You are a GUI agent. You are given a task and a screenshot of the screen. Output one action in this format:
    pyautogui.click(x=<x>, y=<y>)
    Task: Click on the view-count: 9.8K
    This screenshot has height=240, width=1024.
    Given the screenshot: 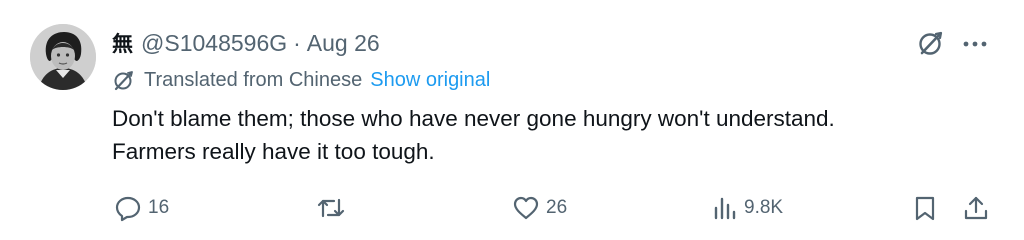 What is the action you would take?
    pyautogui.click(x=764, y=207)
    